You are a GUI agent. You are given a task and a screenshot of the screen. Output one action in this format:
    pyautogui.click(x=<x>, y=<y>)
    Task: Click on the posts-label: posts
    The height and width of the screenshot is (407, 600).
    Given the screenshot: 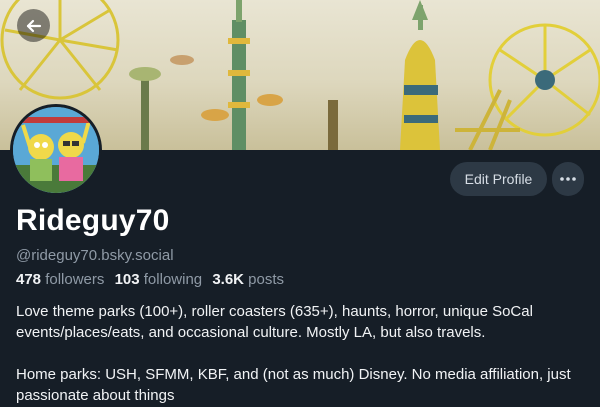 What is the action you would take?
    pyautogui.click(x=266, y=279)
    